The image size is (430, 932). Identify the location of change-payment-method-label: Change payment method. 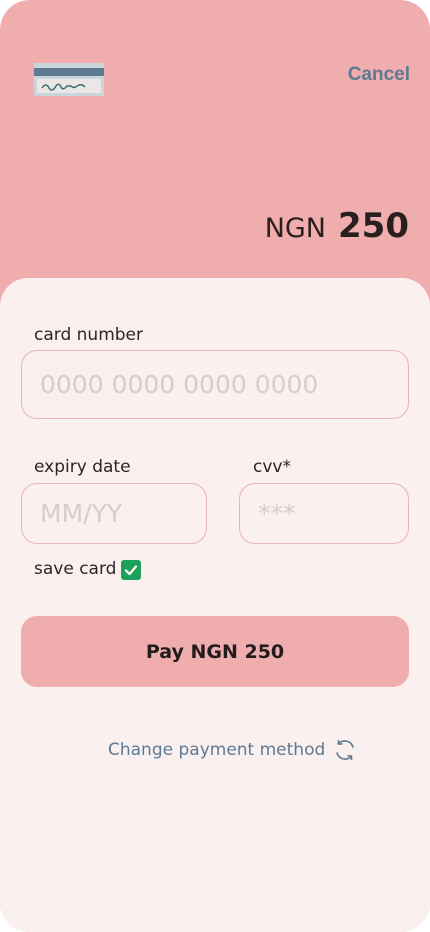
(217, 750).